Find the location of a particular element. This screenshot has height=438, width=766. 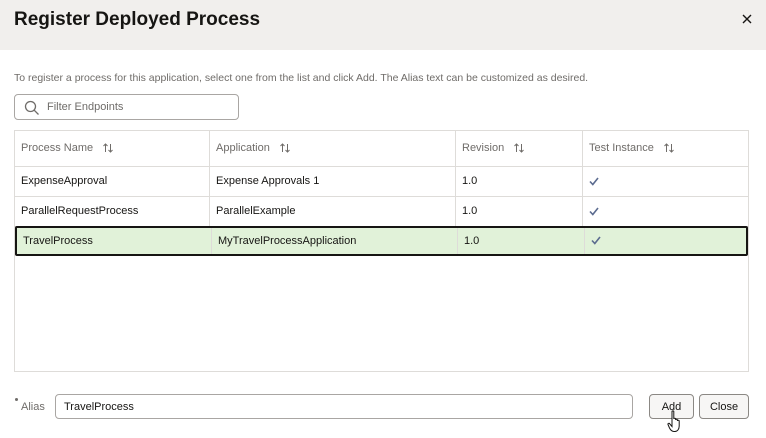

application-cell: ParallelExample is located at coordinates (333, 211).